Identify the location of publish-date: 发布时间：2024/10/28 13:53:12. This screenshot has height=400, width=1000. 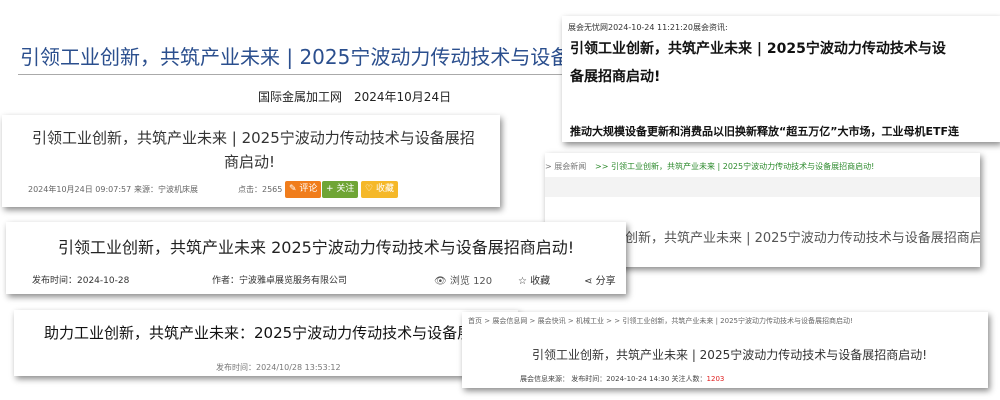
(278, 367).